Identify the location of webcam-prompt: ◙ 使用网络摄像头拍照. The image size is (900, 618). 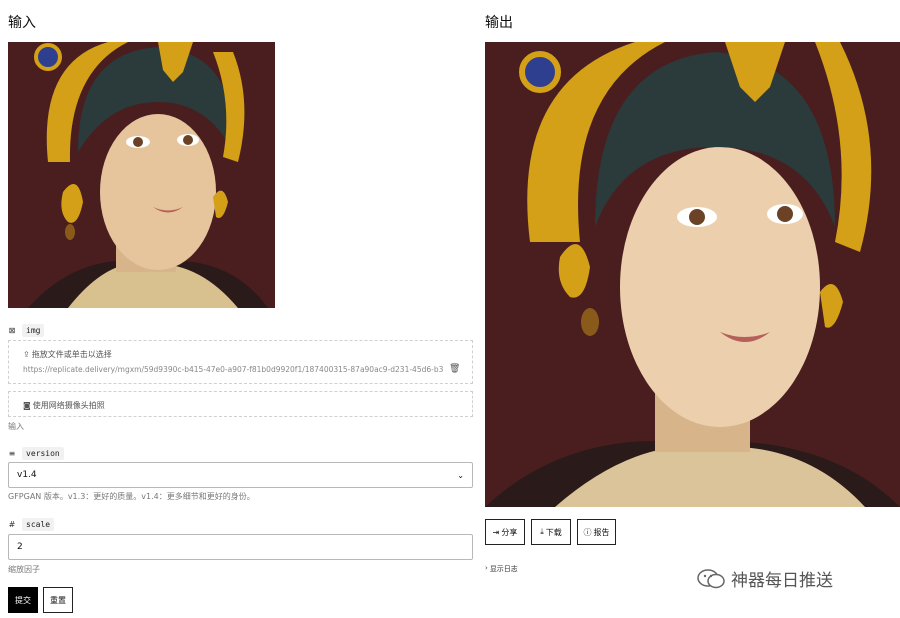
(64, 405).